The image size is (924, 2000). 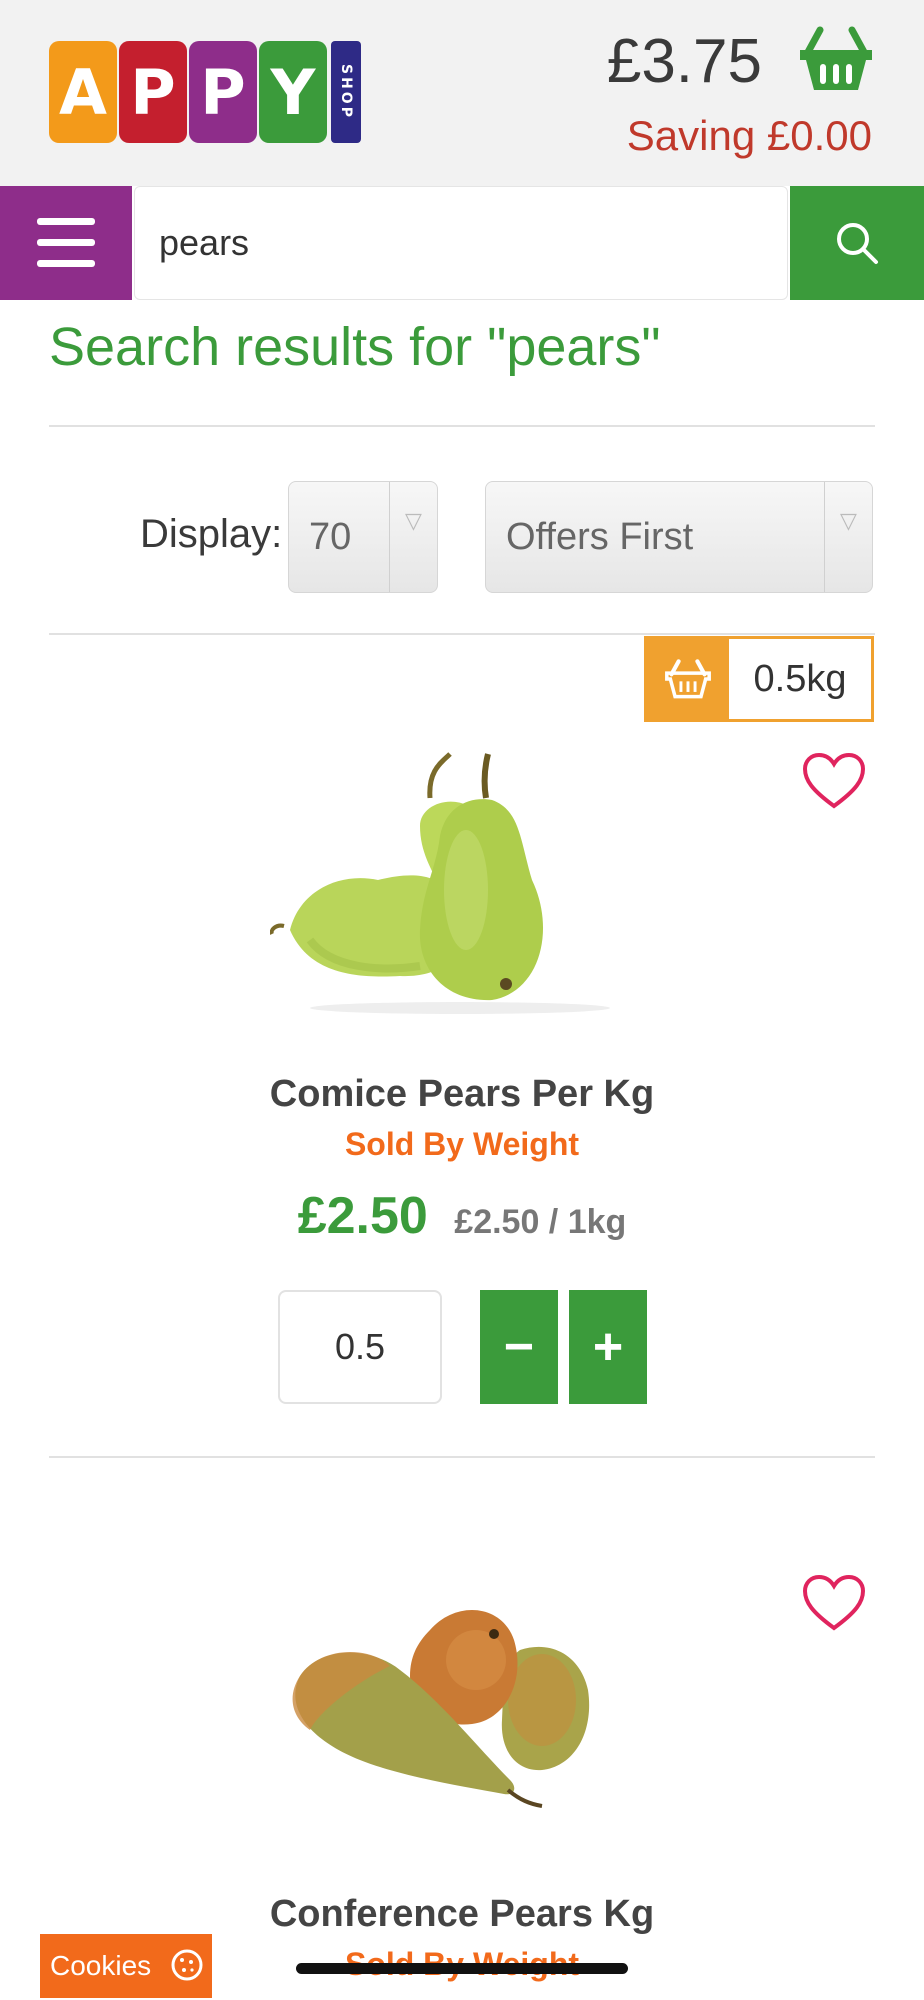 I want to click on logo-letter-p2: P, so click(x=223, y=92).